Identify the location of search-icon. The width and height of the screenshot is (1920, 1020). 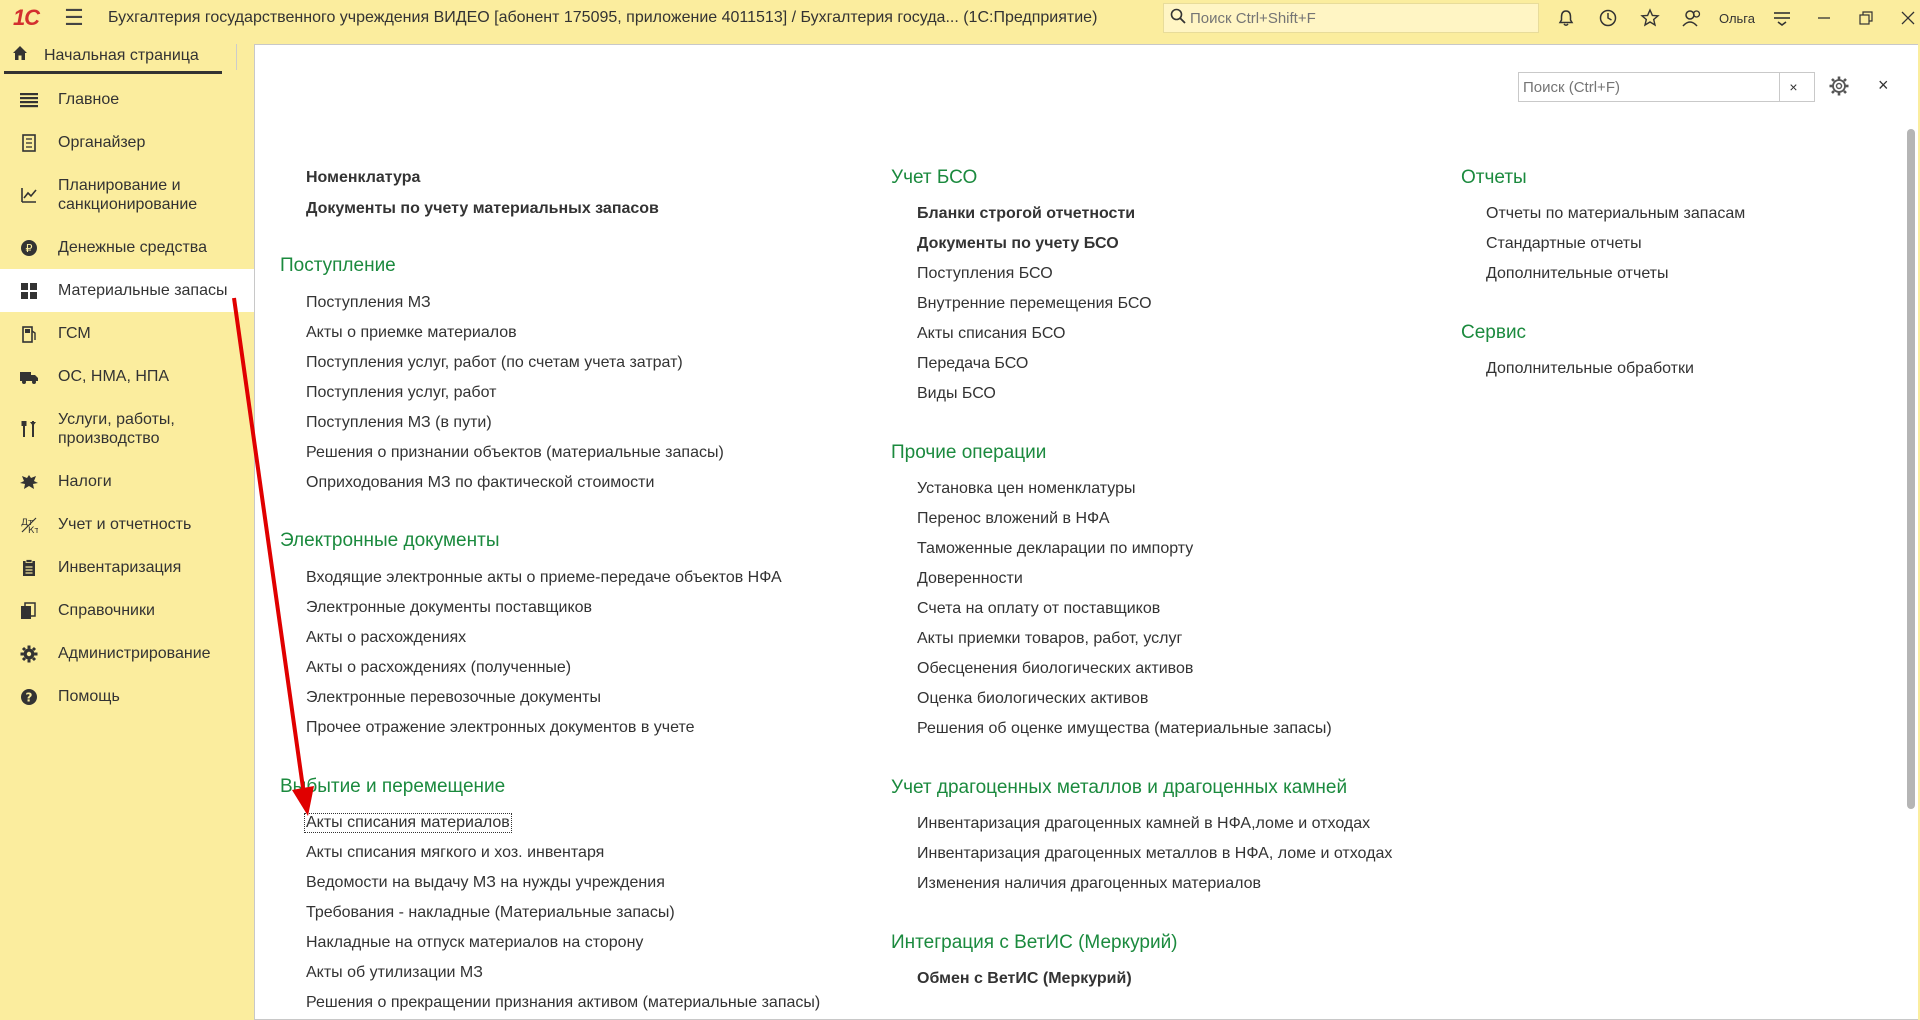
(1178, 18).